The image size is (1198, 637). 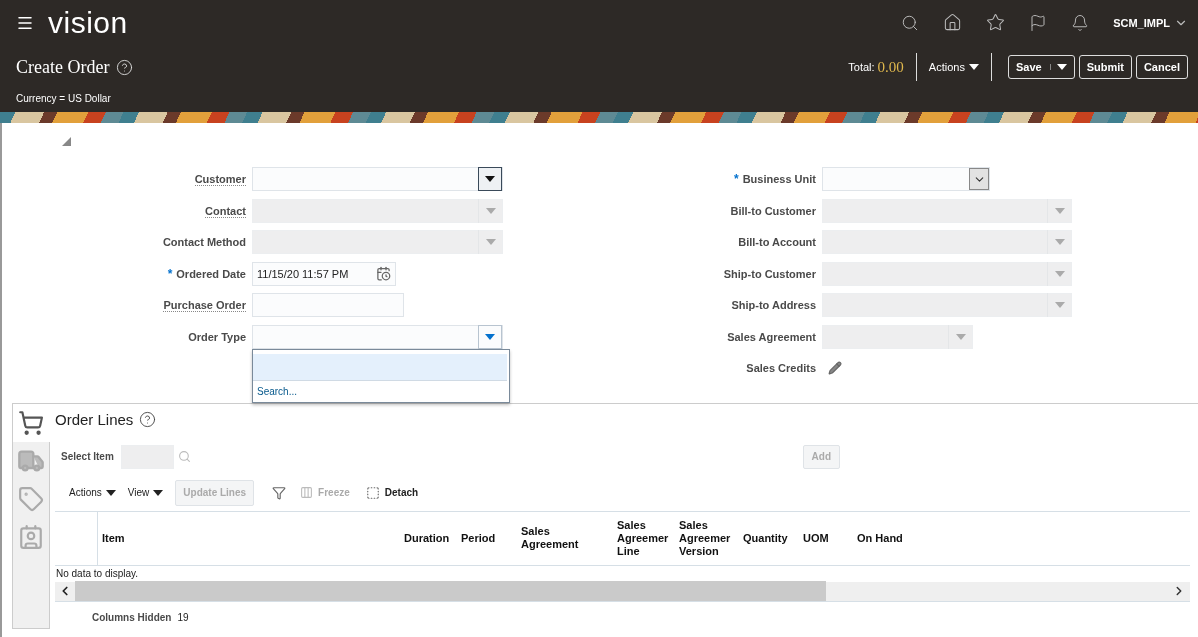 I want to click on home-icon, so click(x=953, y=22).